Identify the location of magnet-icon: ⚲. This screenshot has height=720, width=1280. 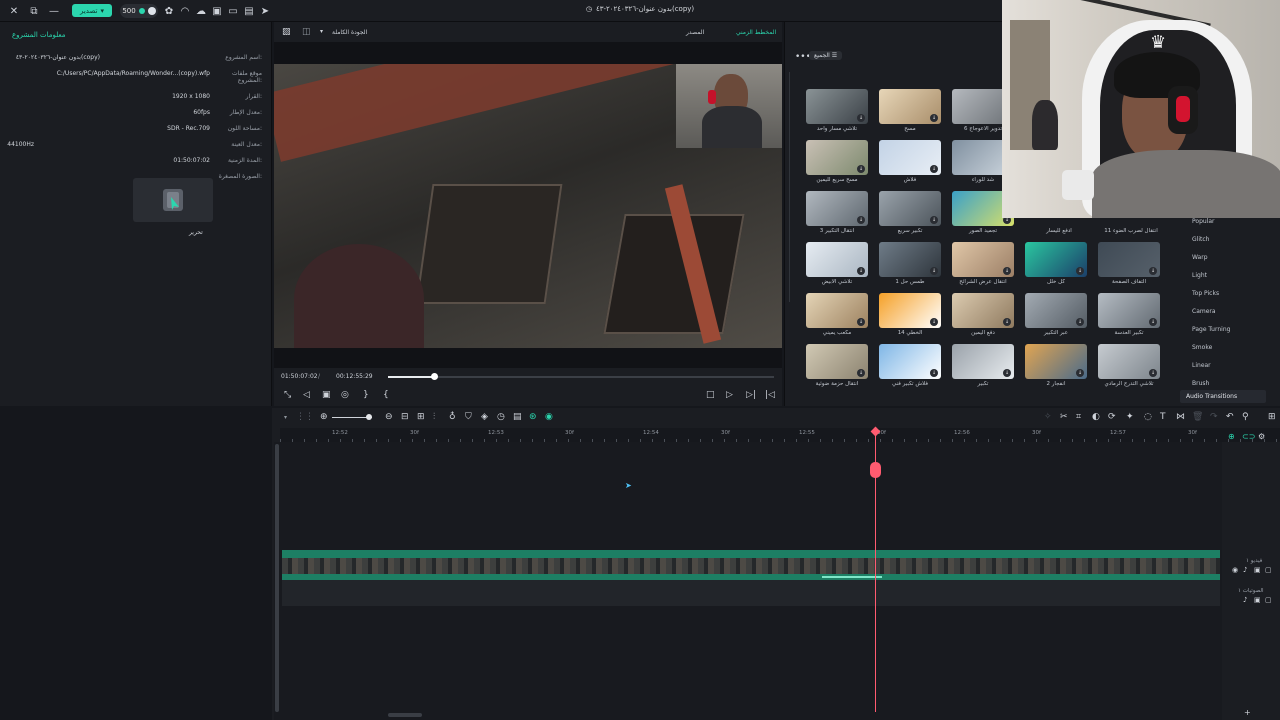
(1245, 417).